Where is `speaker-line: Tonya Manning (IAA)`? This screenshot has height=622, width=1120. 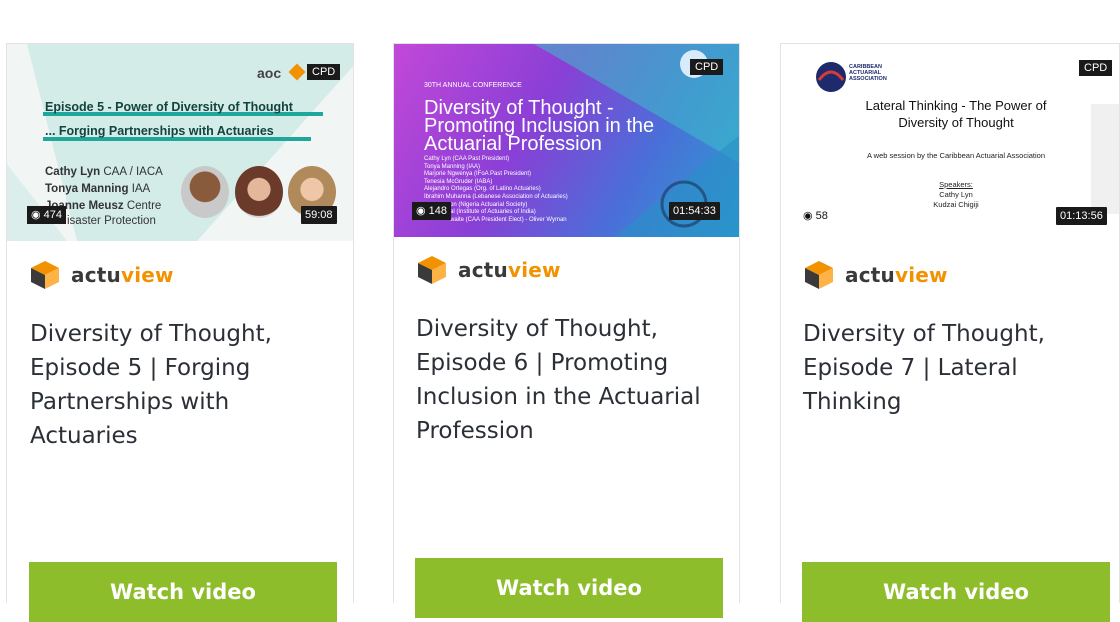
speaker-line: Tonya Manning (IAA) is located at coordinates (452, 166).